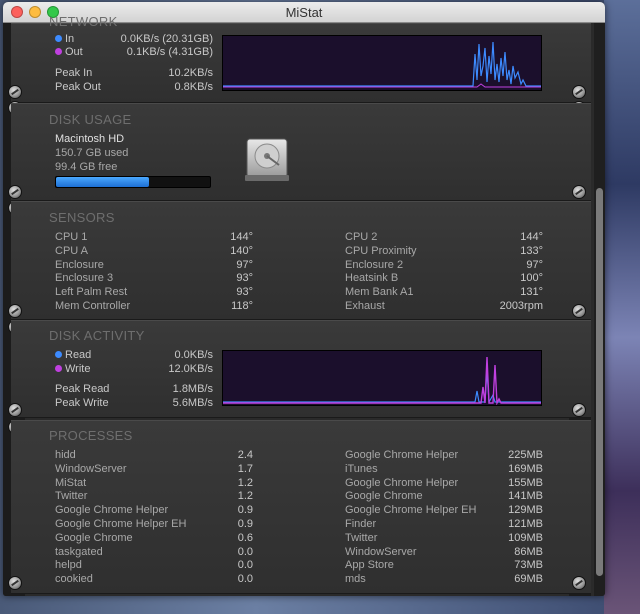  Describe the element at coordinates (525, 468) in the screenshot. I see `process-memory-value: 169MB` at that location.